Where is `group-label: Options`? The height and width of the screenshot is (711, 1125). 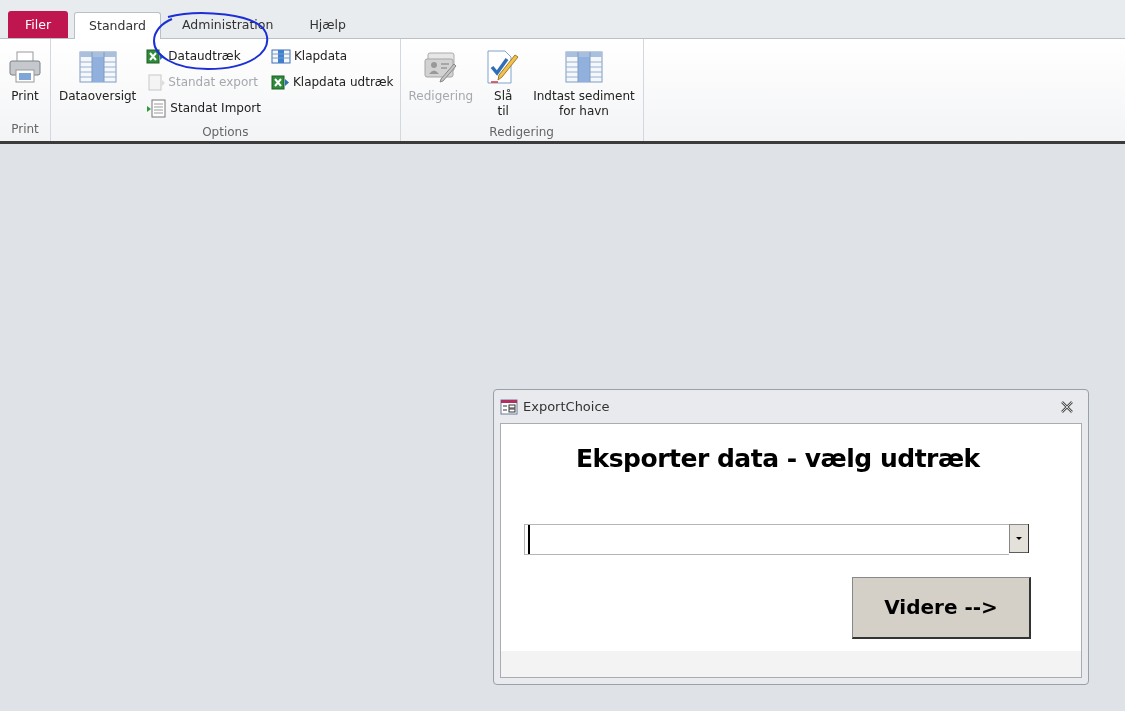
group-label: Options is located at coordinates (225, 132).